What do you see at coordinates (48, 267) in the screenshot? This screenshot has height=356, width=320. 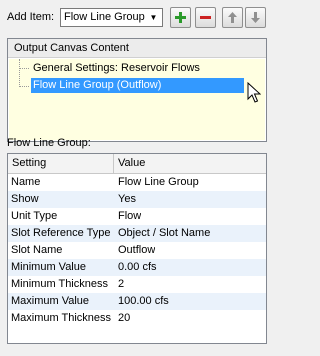 I see `setting-name: Minimum Value` at bounding box center [48, 267].